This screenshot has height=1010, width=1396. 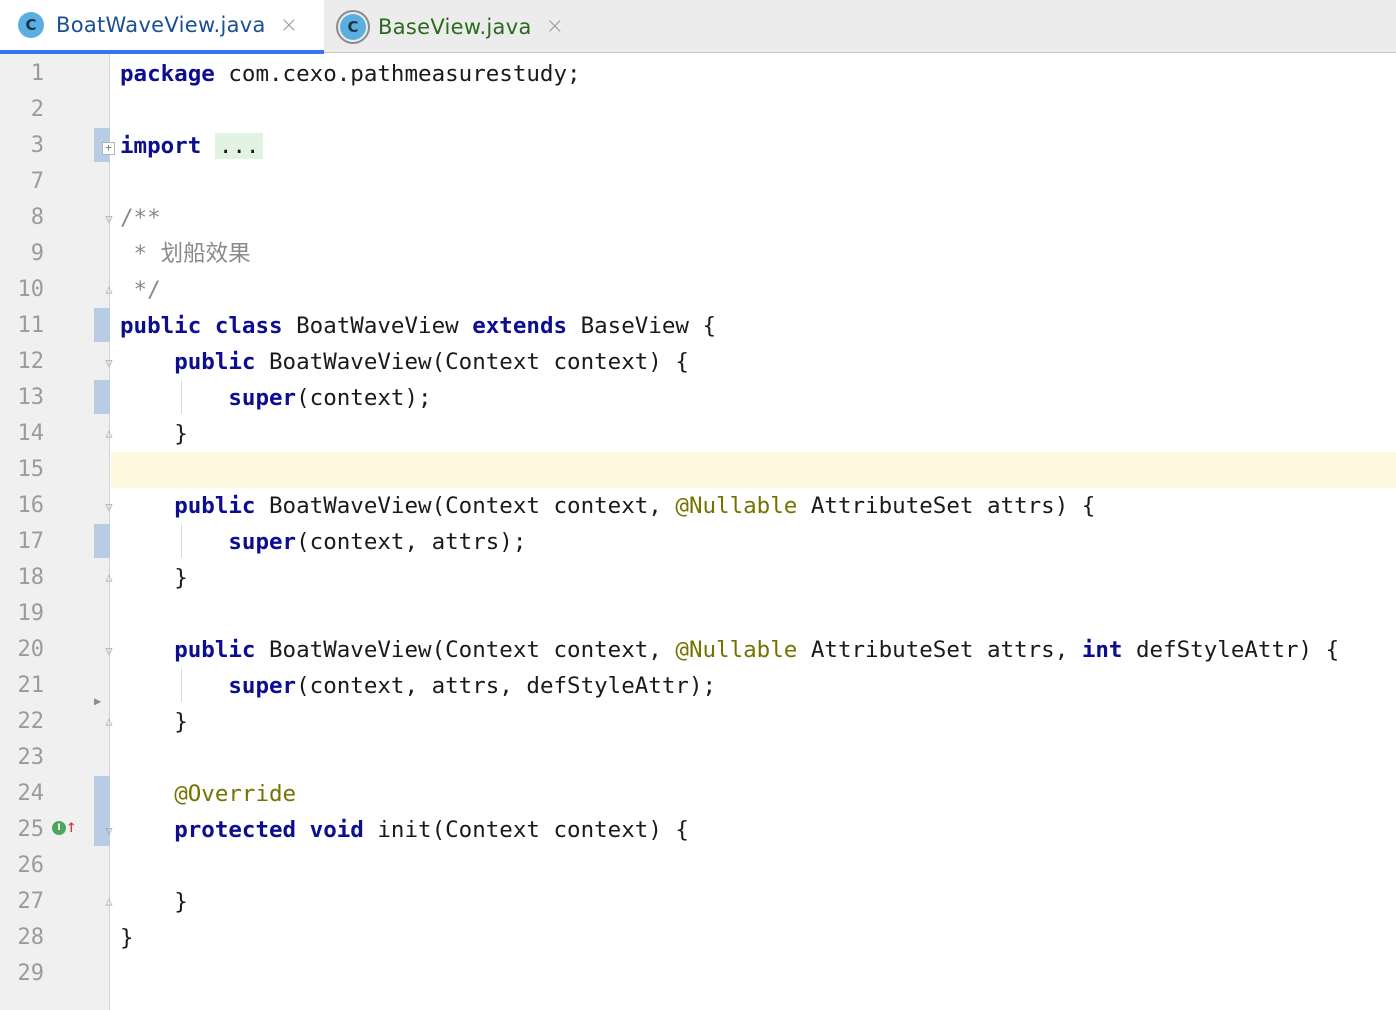 What do you see at coordinates (753, 74) in the screenshot?
I see `code-line: package com.cexo.pathmeasurestudy;` at bounding box center [753, 74].